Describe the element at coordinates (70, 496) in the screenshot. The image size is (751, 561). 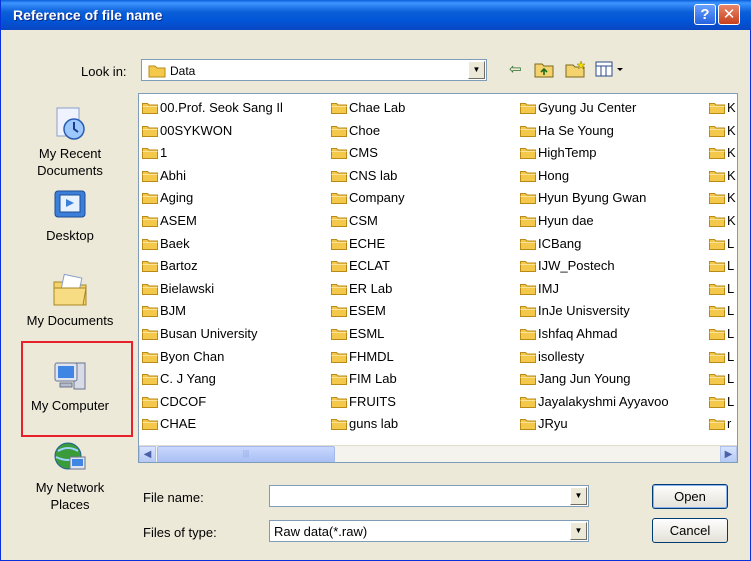
I see `place-label: My Network Places` at that location.